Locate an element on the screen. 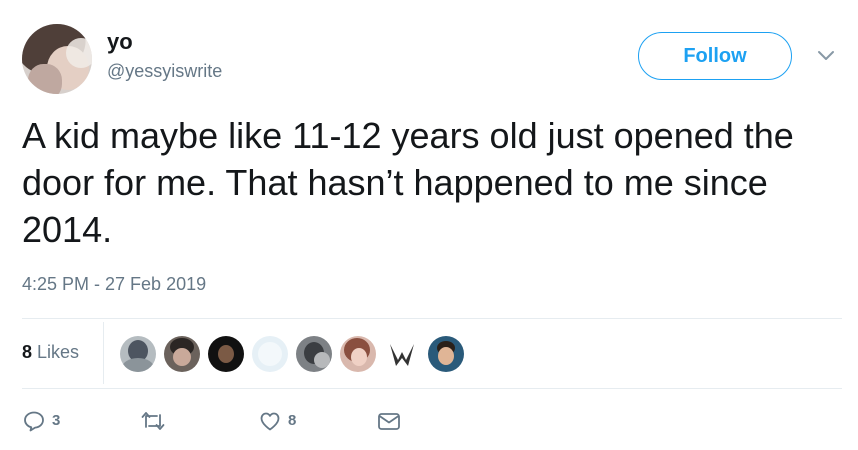 Image resolution: width=858 pixels, height=450 pixels. heart-icon is located at coordinates (270, 421).